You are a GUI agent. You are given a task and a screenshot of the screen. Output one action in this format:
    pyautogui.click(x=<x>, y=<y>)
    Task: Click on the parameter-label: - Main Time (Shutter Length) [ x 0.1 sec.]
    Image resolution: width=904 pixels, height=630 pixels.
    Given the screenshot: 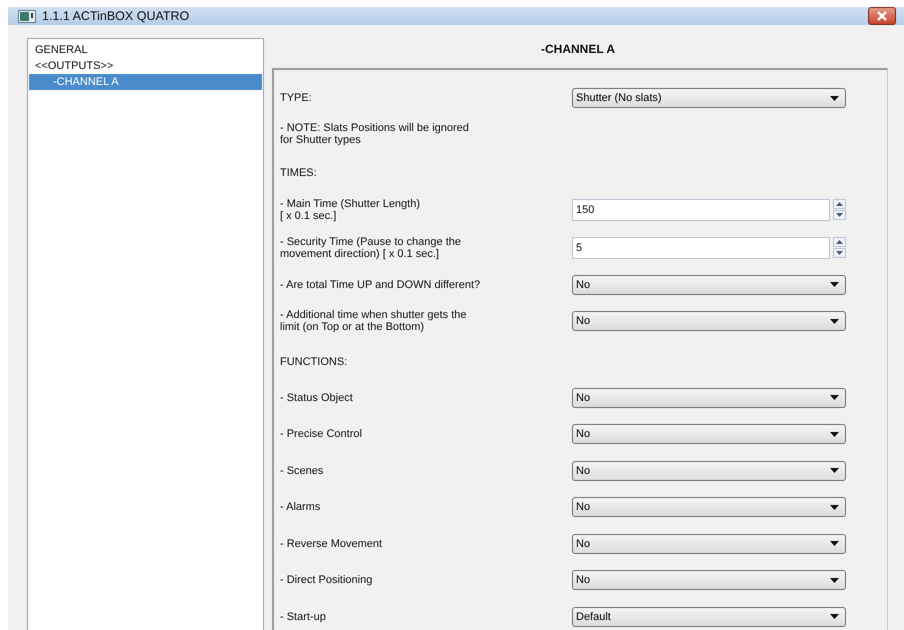 What is the action you would take?
    pyautogui.click(x=351, y=210)
    